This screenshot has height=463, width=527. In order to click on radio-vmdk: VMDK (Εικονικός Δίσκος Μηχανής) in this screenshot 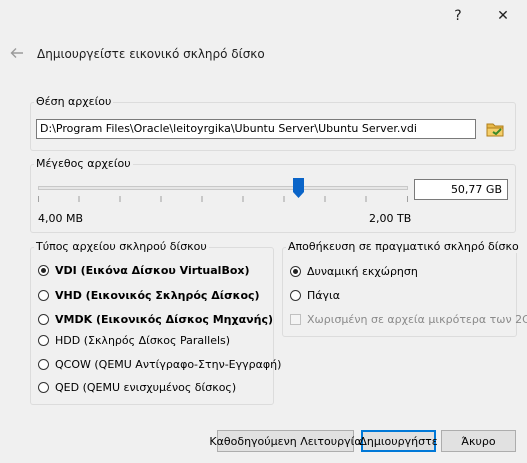, I will do `click(155, 319)`.